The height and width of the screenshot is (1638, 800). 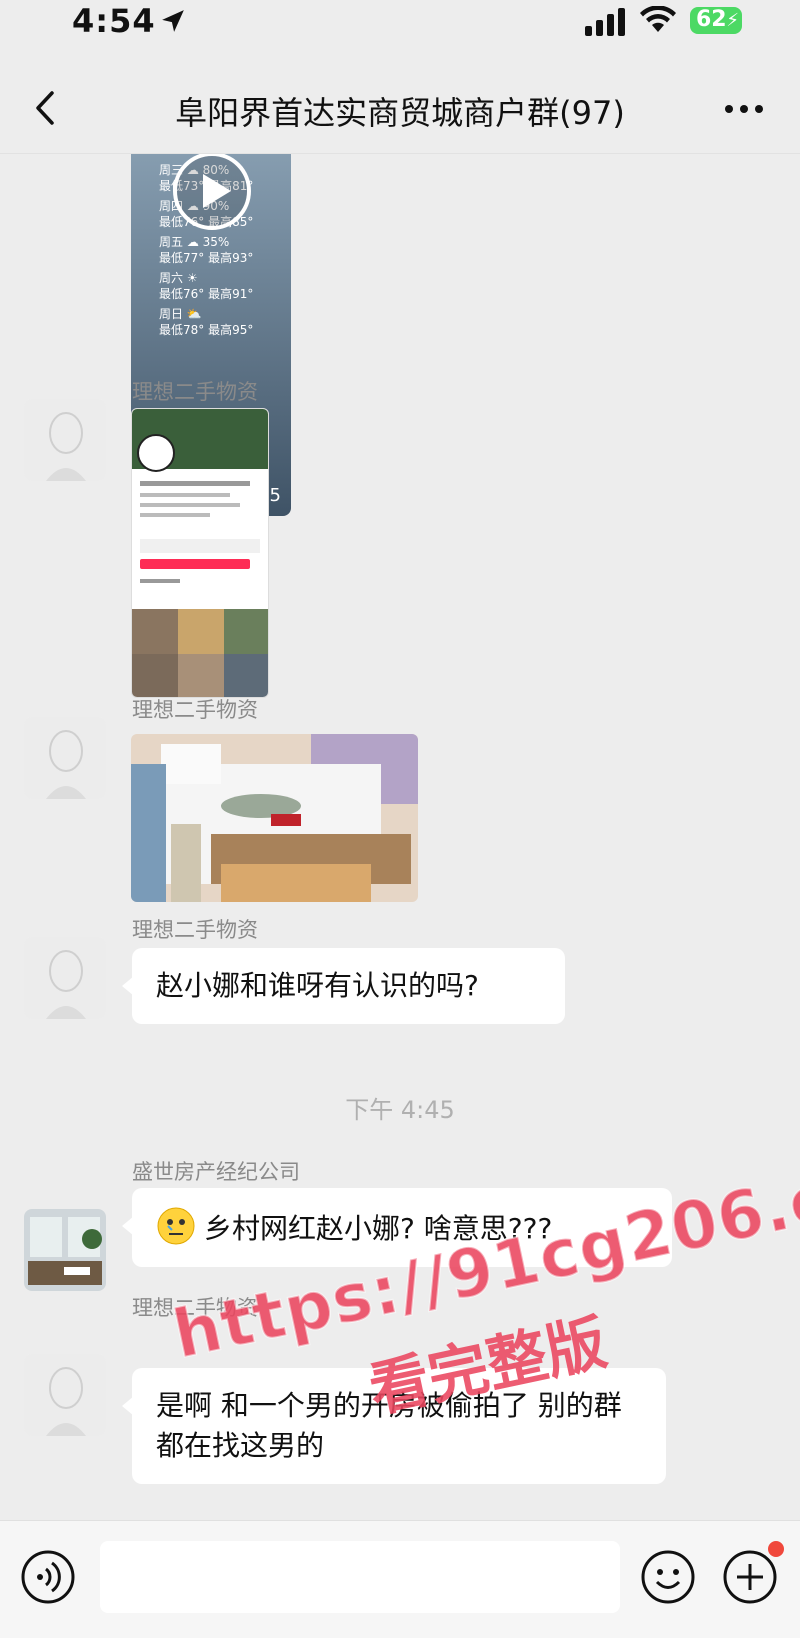 I want to click on play-icon, so click(x=212, y=193).